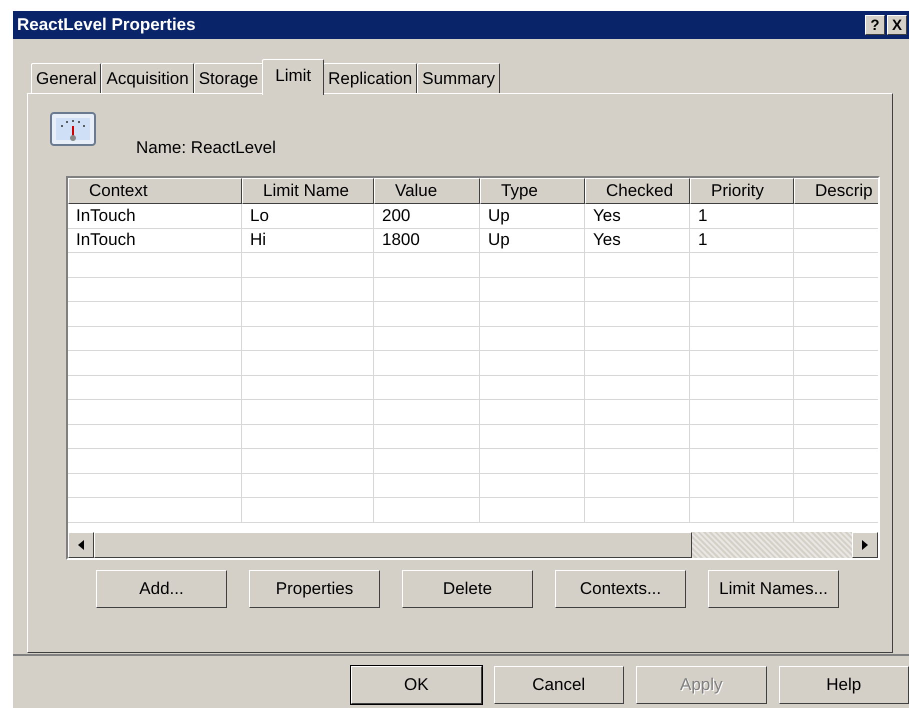  What do you see at coordinates (314, 589) in the screenshot?
I see `panel-button: Properties` at bounding box center [314, 589].